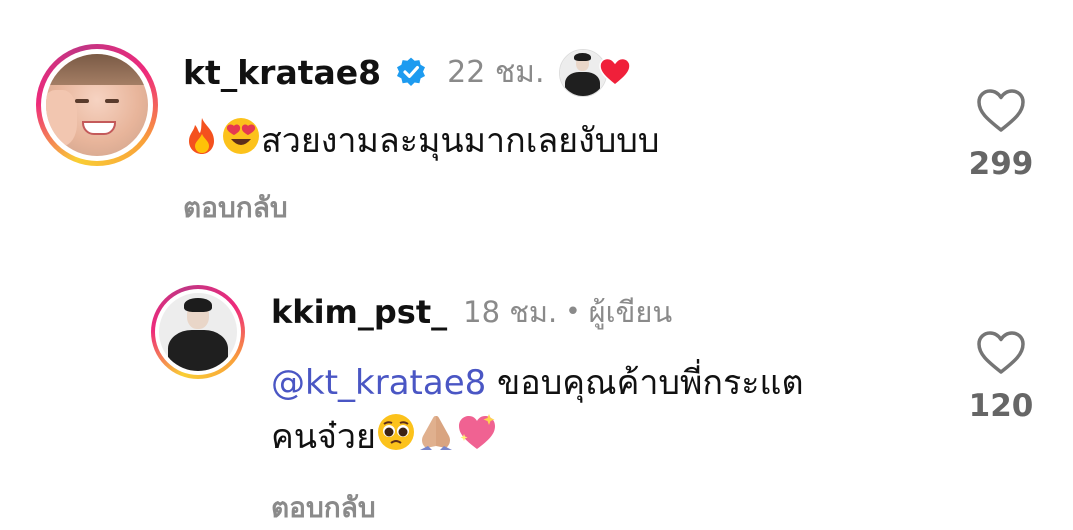  I want to click on comment-header: kt_kratae8 22 ชม., so click(407, 72).